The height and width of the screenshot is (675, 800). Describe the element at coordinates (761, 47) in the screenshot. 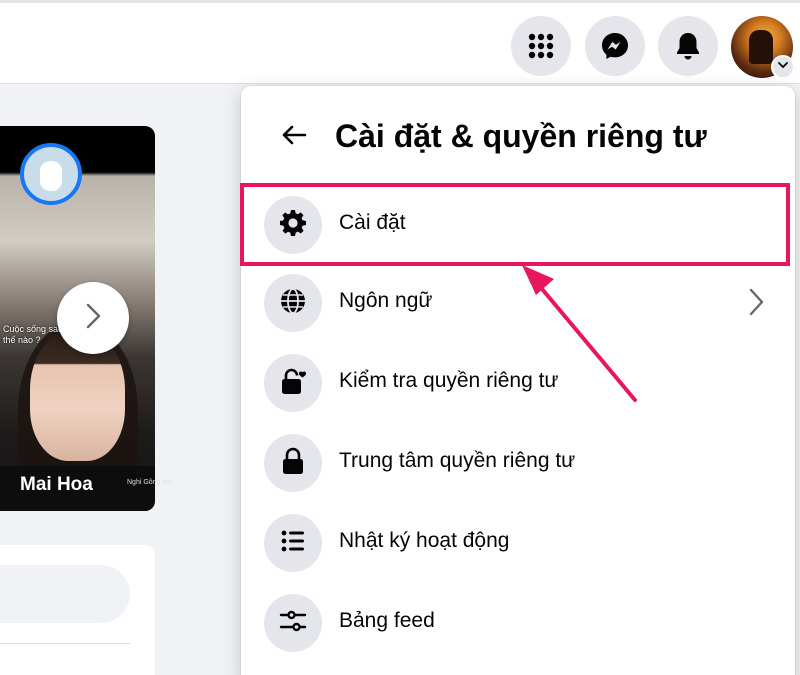

I see `avatar-figure` at that location.